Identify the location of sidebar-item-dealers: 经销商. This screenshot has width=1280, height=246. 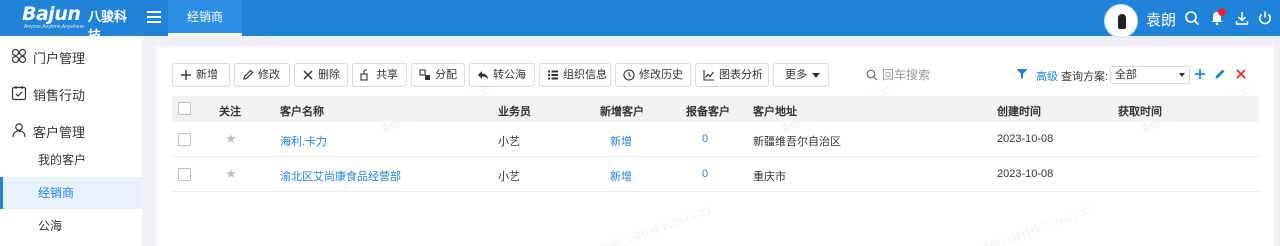
(71, 193).